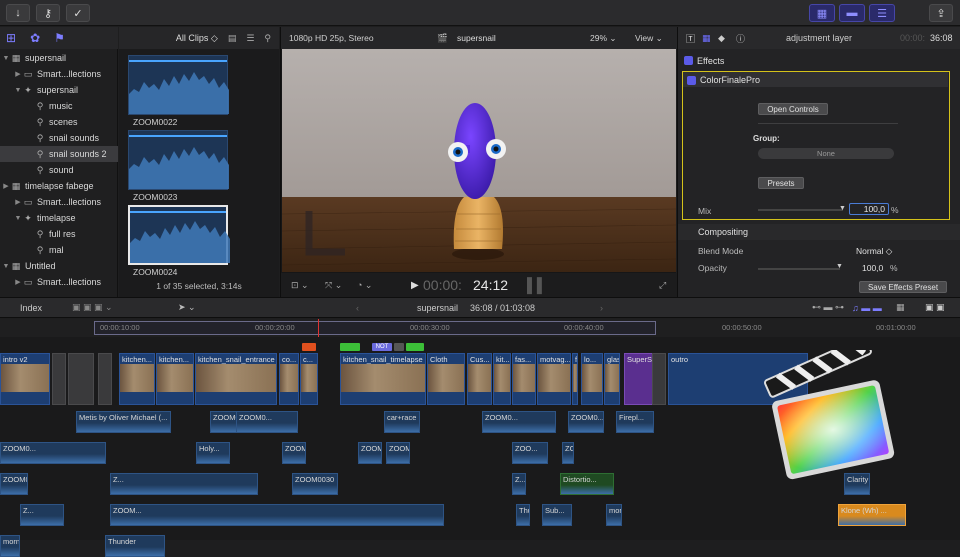  I want to click on fullscreen-icon: ⤢, so click(662, 285).